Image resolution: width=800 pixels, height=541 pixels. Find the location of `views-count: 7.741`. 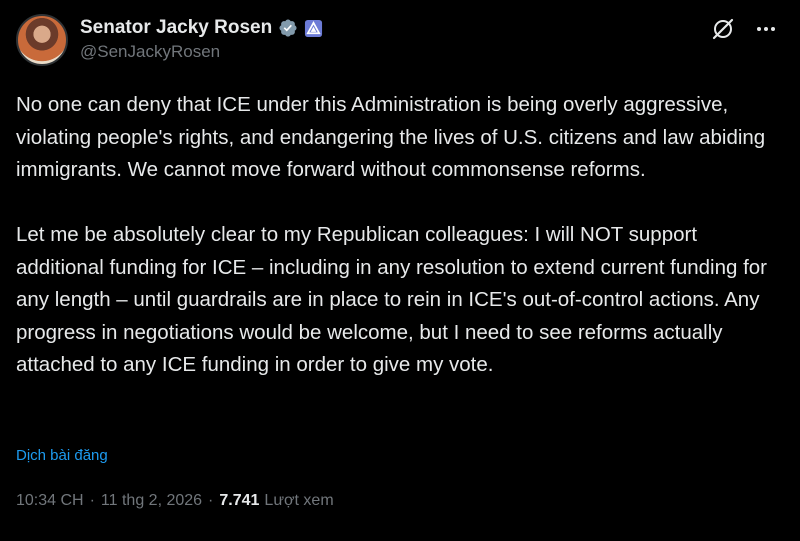

views-count: 7.741 is located at coordinates (239, 500).